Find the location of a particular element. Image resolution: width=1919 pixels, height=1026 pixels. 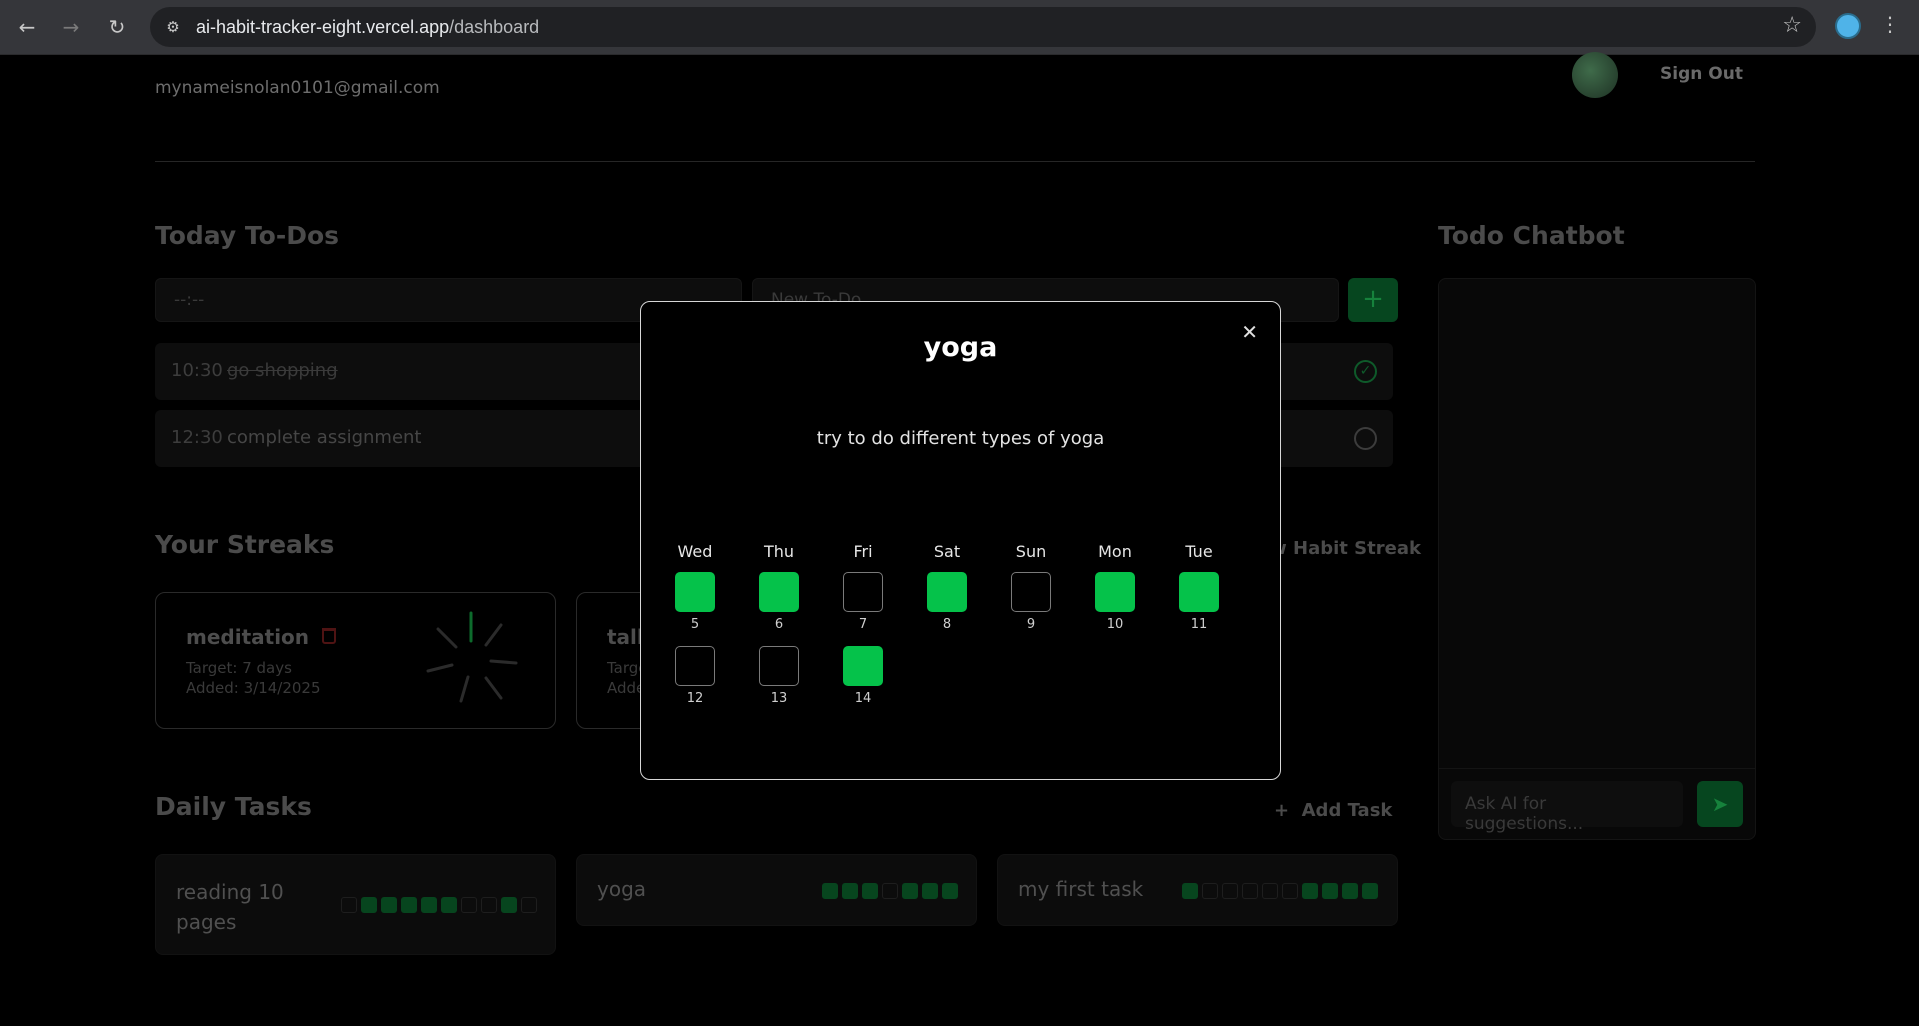

streak-progress-icon is located at coordinates (472, 657).